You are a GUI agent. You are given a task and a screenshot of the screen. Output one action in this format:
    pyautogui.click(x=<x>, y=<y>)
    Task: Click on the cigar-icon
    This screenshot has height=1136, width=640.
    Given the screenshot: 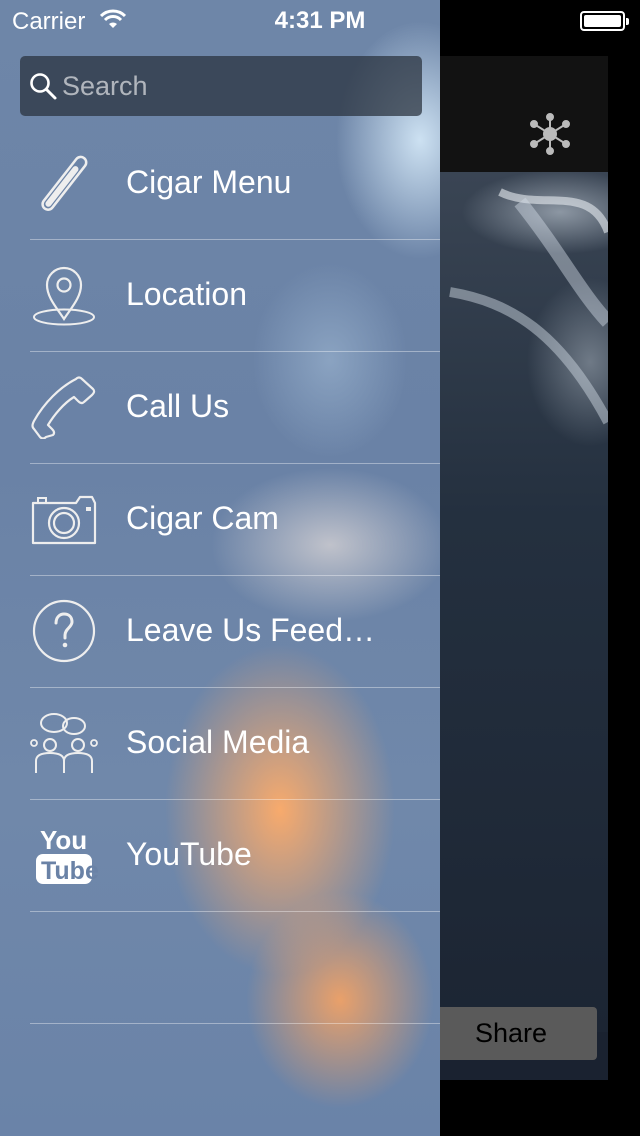 What is the action you would take?
    pyautogui.click(x=64, y=183)
    